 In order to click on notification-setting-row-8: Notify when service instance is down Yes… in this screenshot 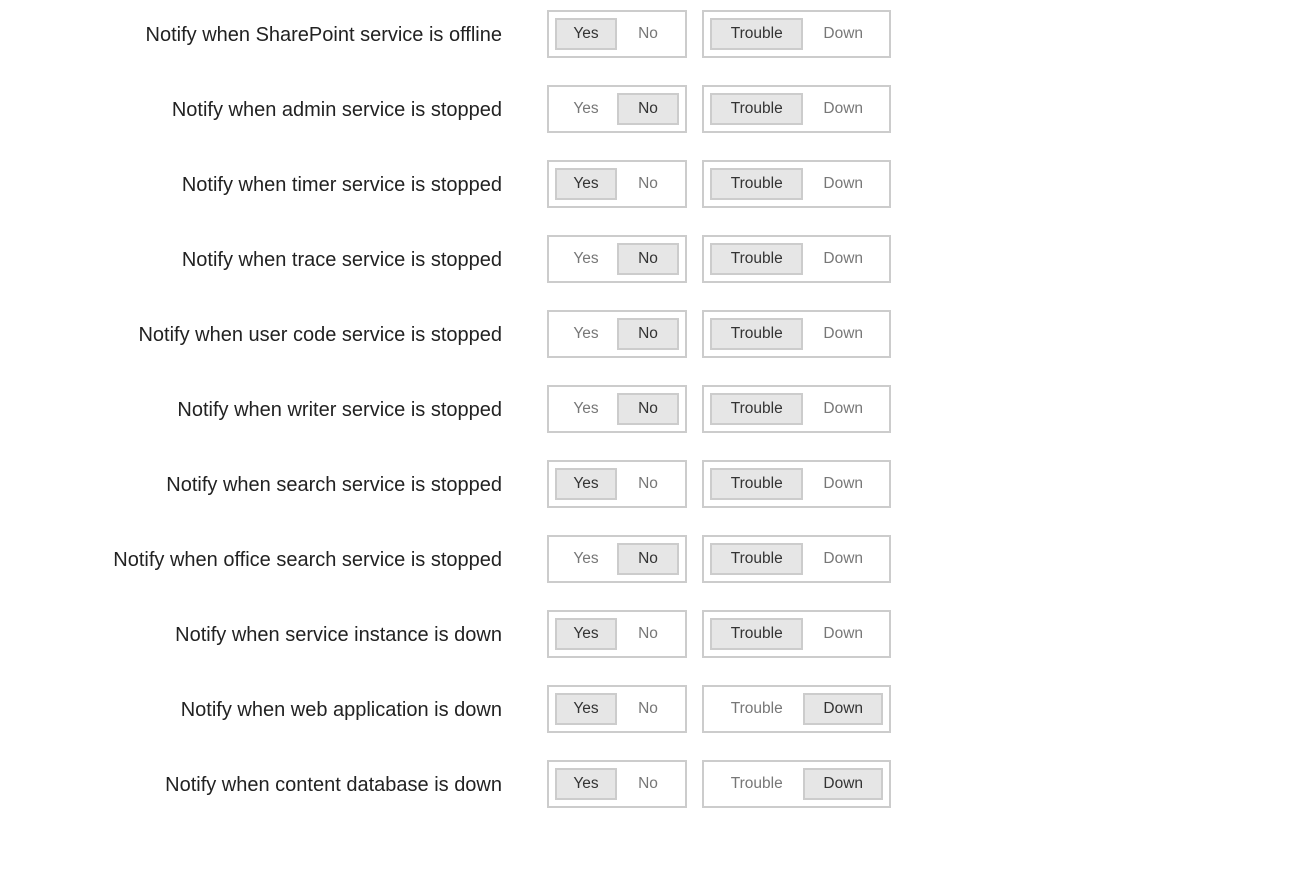, I will do `click(645, 647)`.